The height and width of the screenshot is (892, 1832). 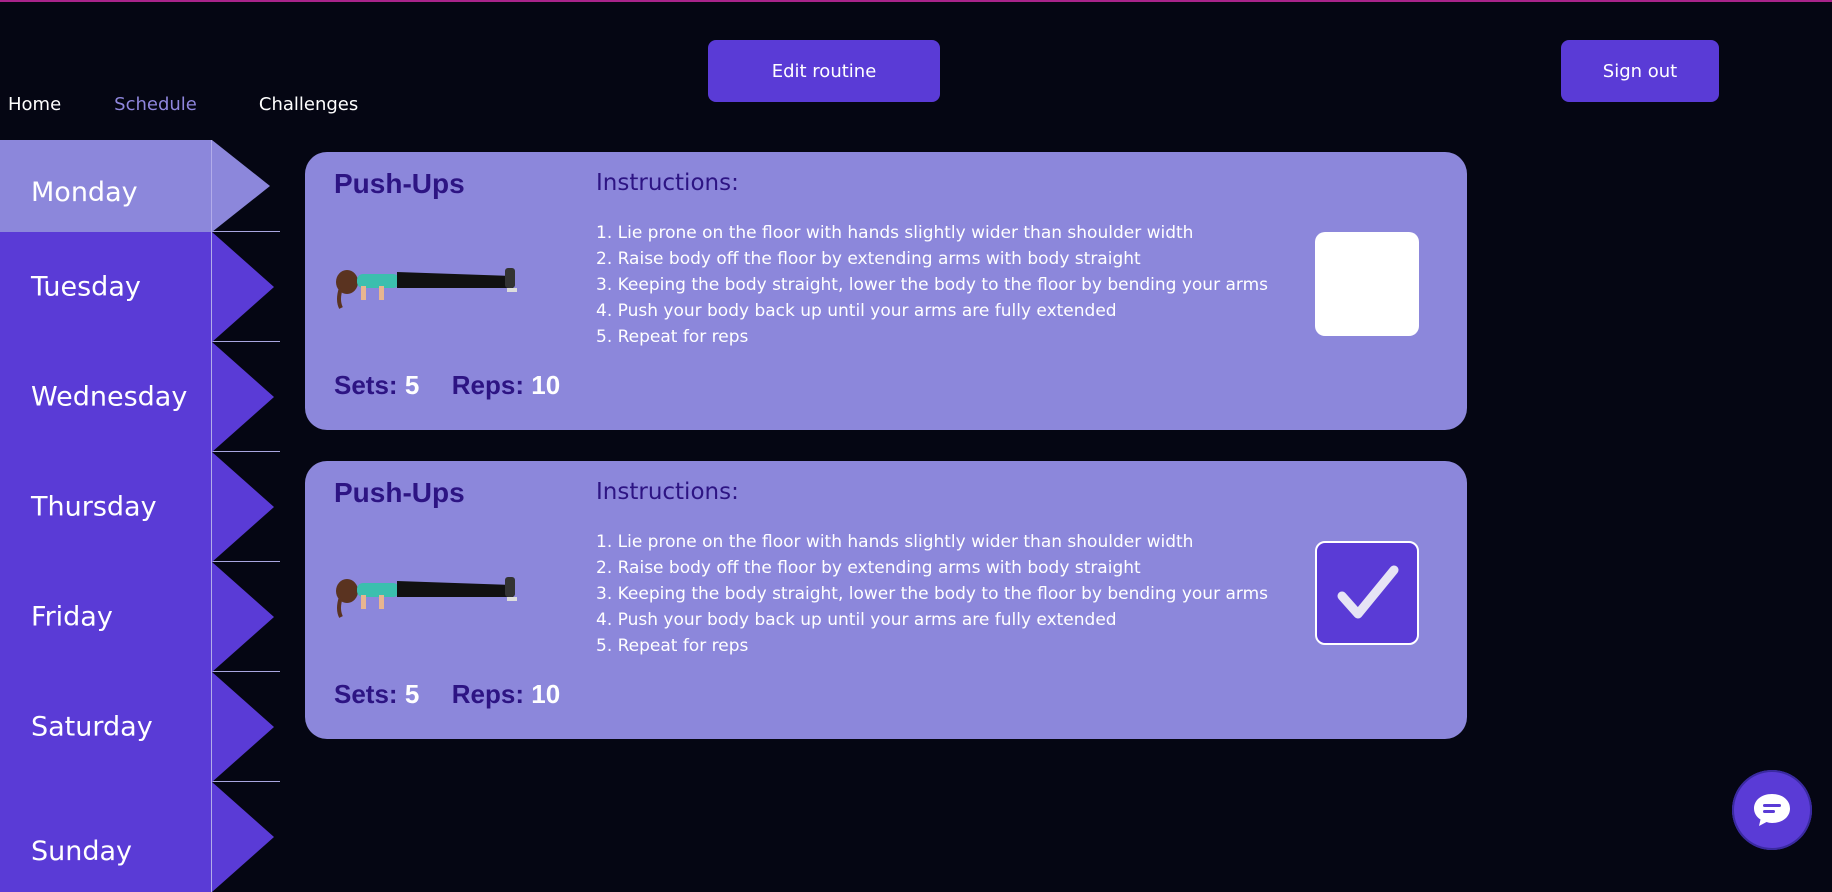 I want to click on chat-icon, so click(x=1772, y=810).